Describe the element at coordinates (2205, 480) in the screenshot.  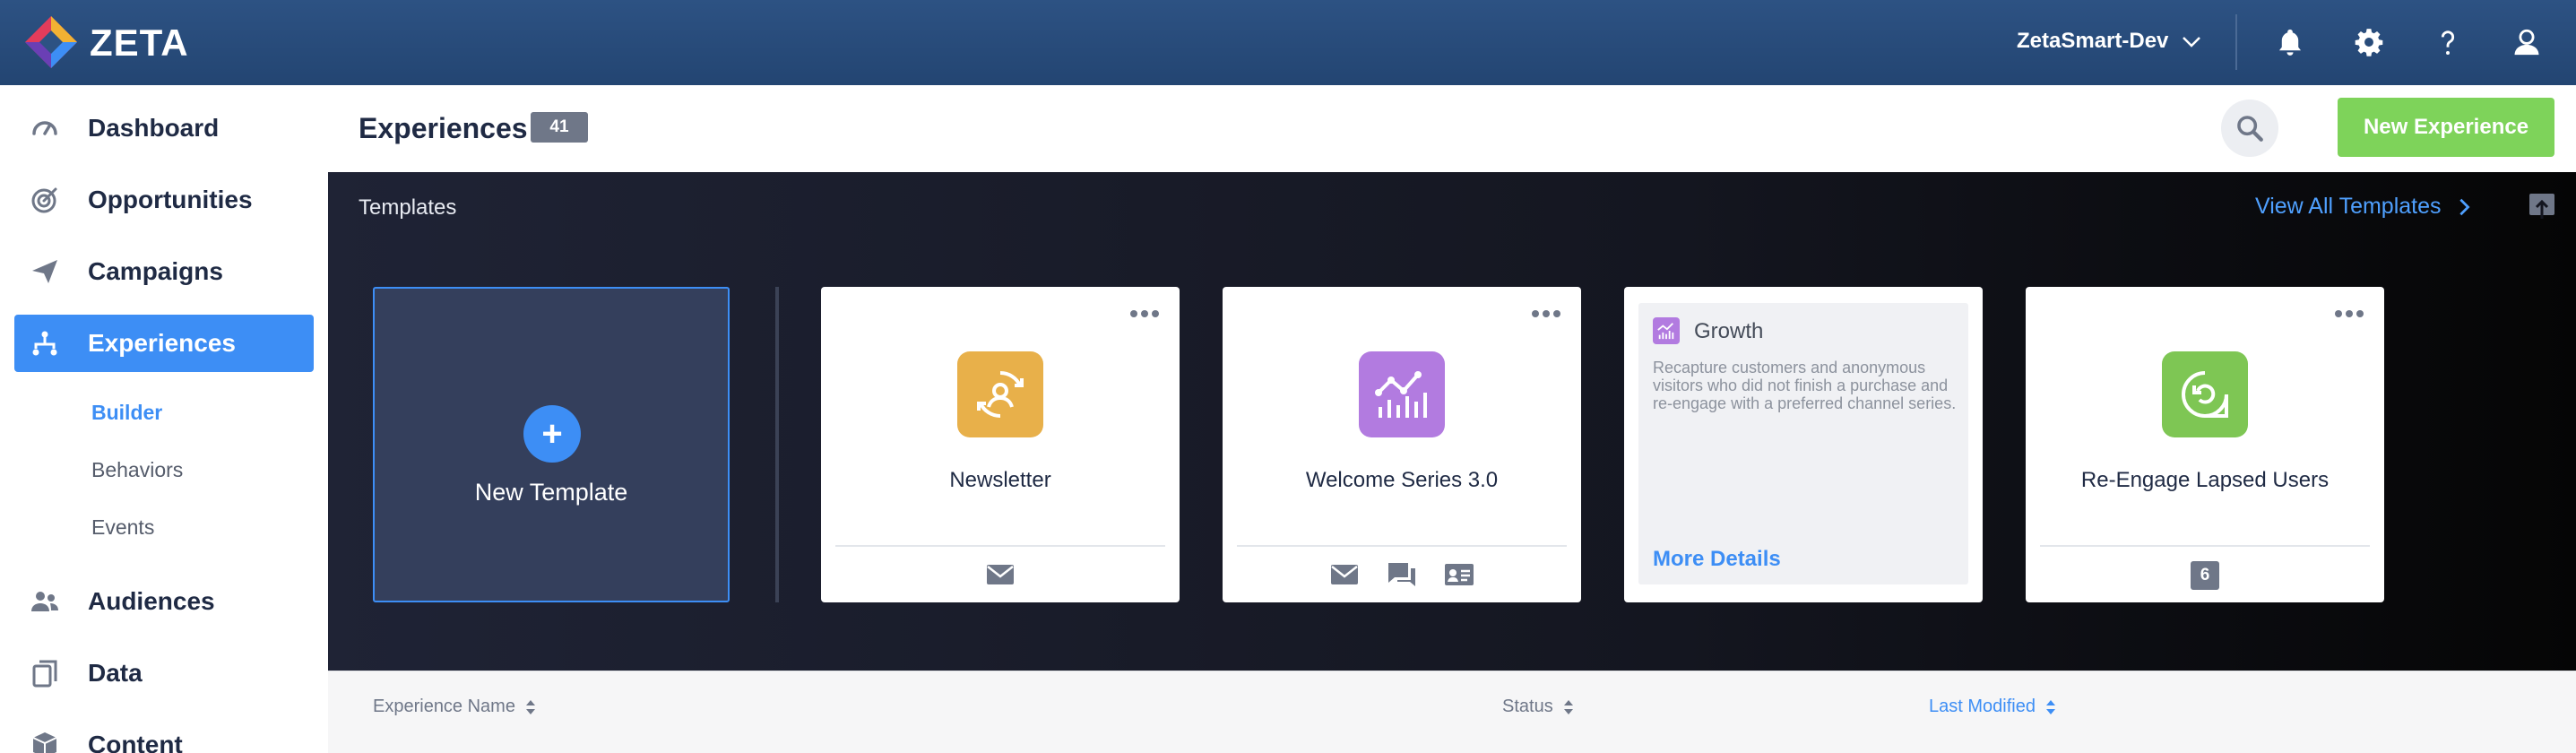
I see `template-name: Re-Engage Lapsed Users` at that location.